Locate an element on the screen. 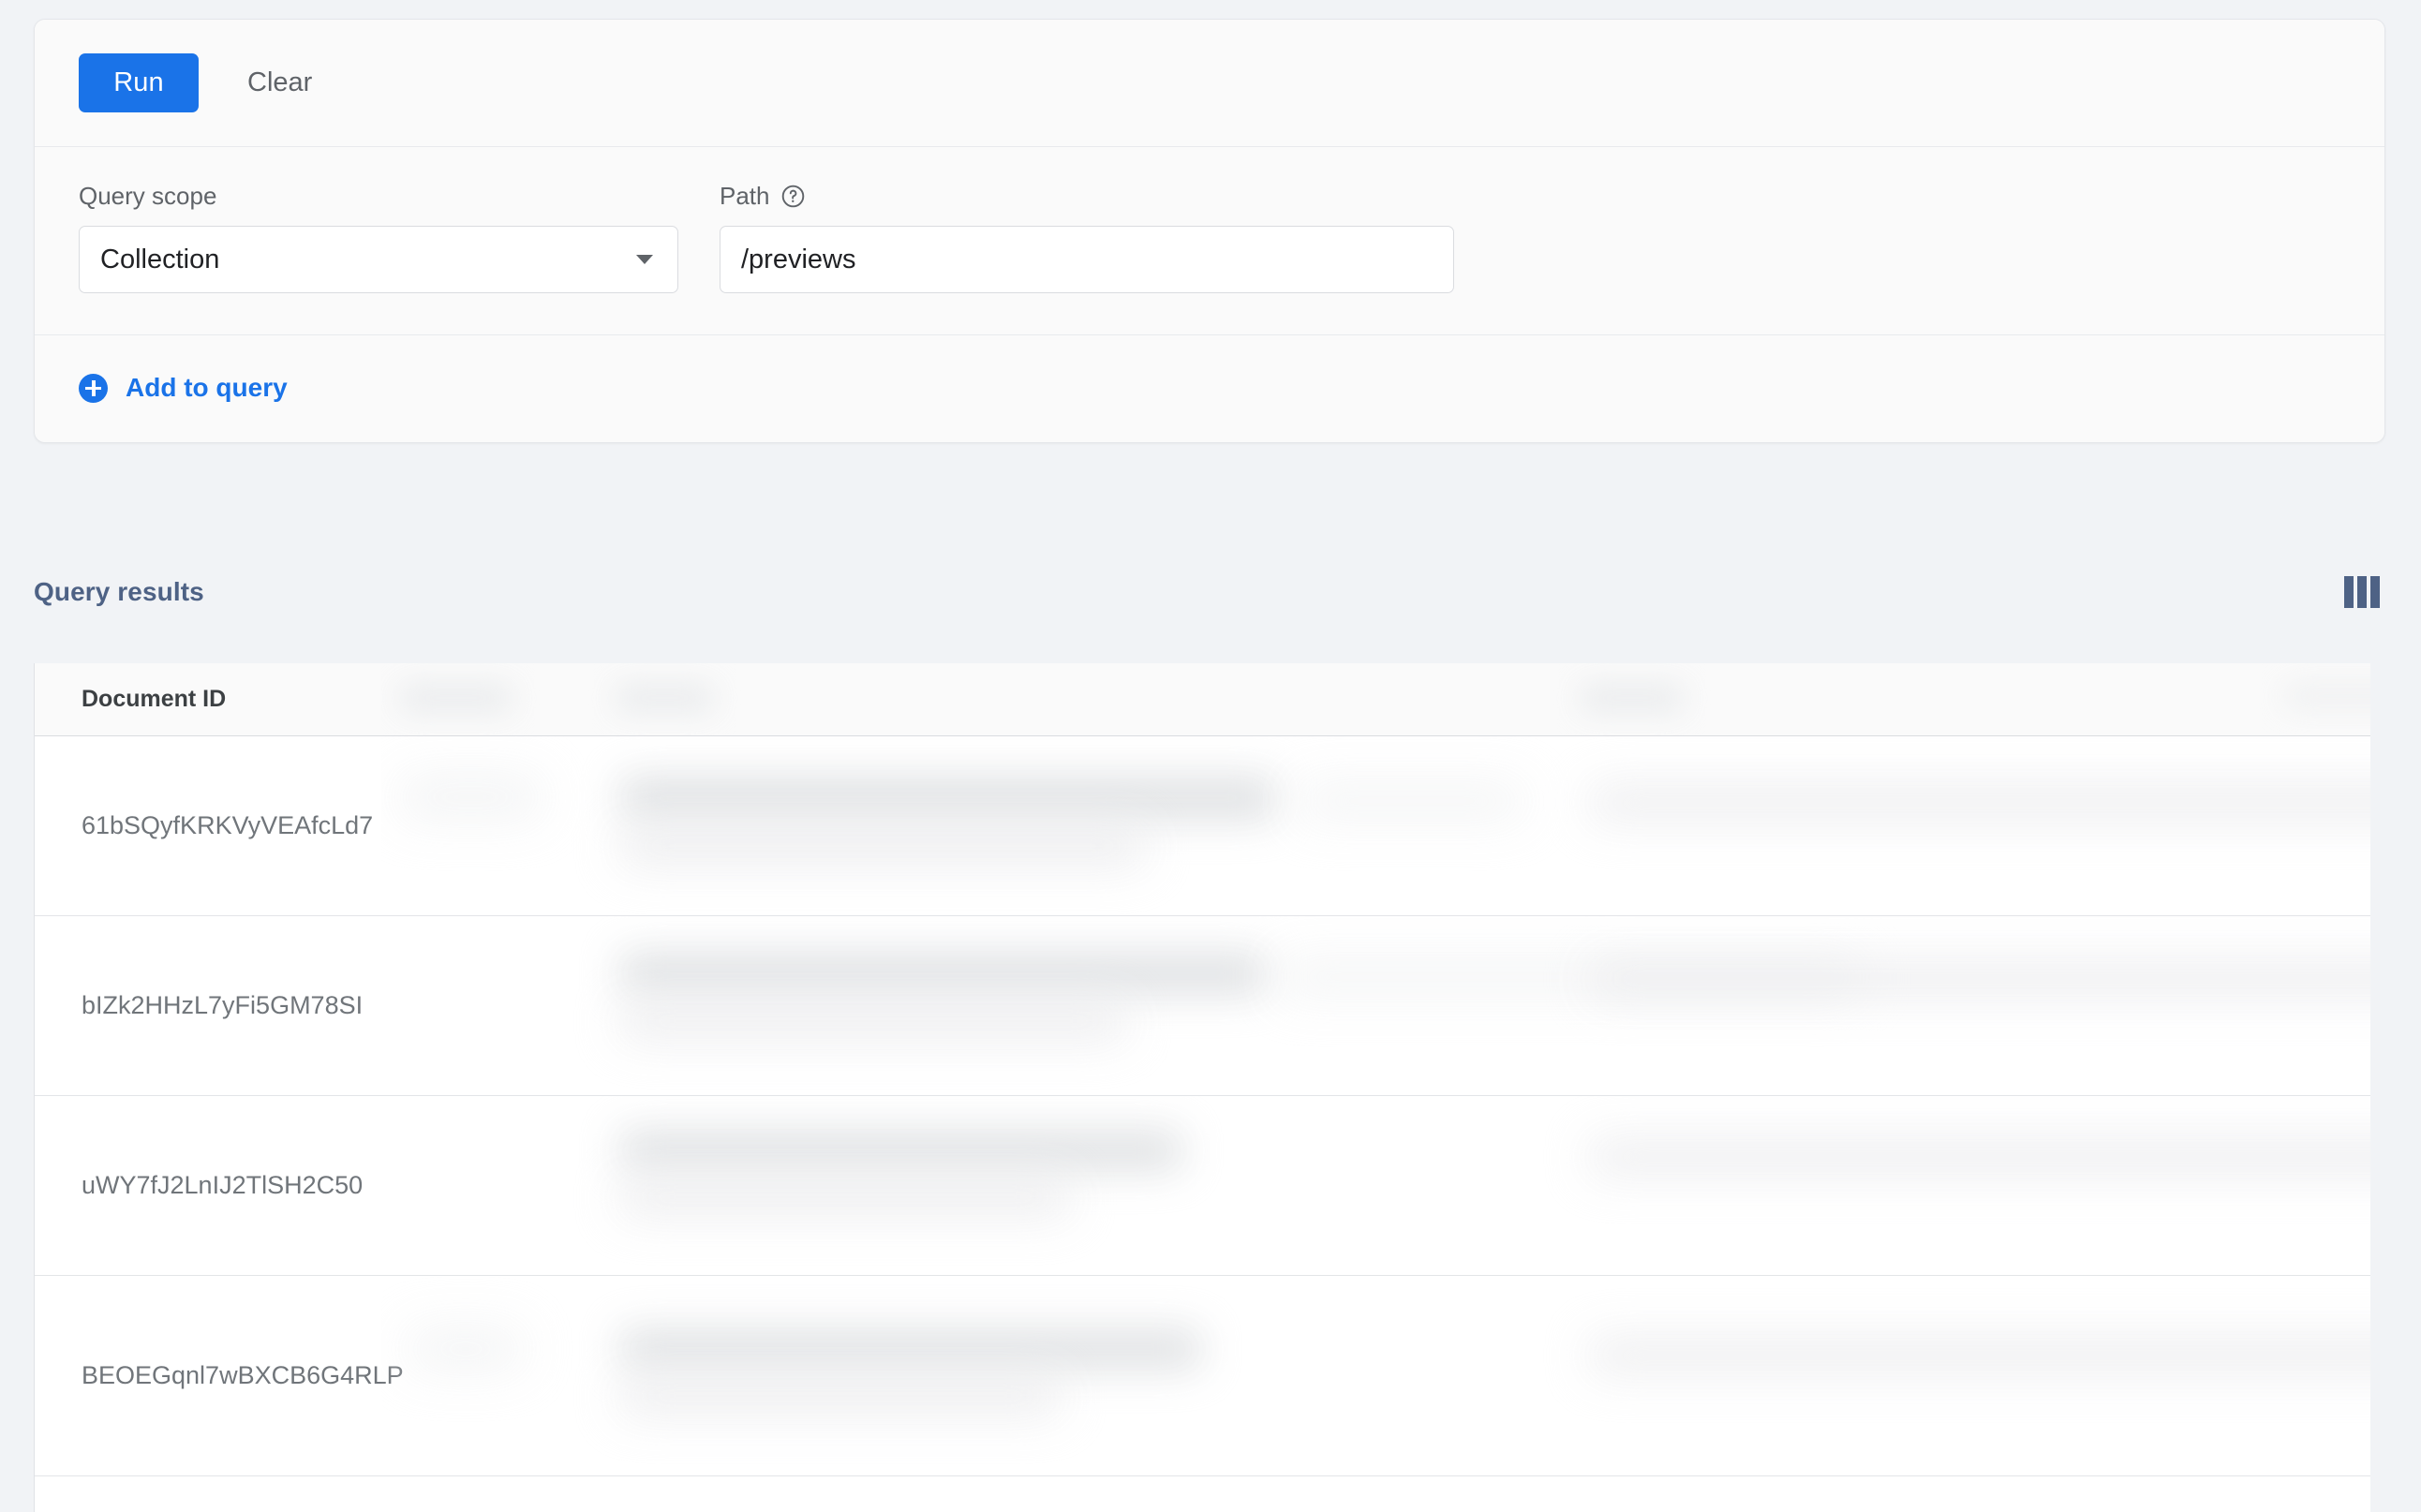 This screenshot has width=2421, height=1512. query-scope-select: Collection is located at coordinates (379, 259).